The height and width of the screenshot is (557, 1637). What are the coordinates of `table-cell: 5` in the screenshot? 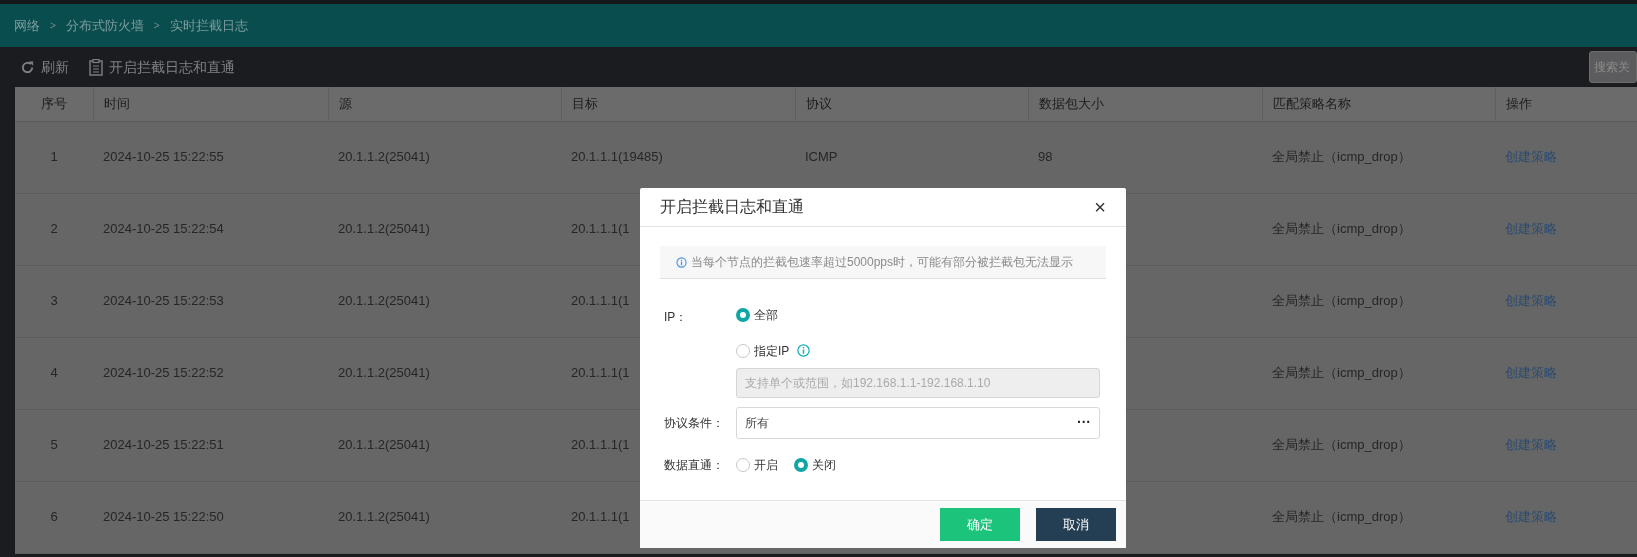 It's located at (54, 445).